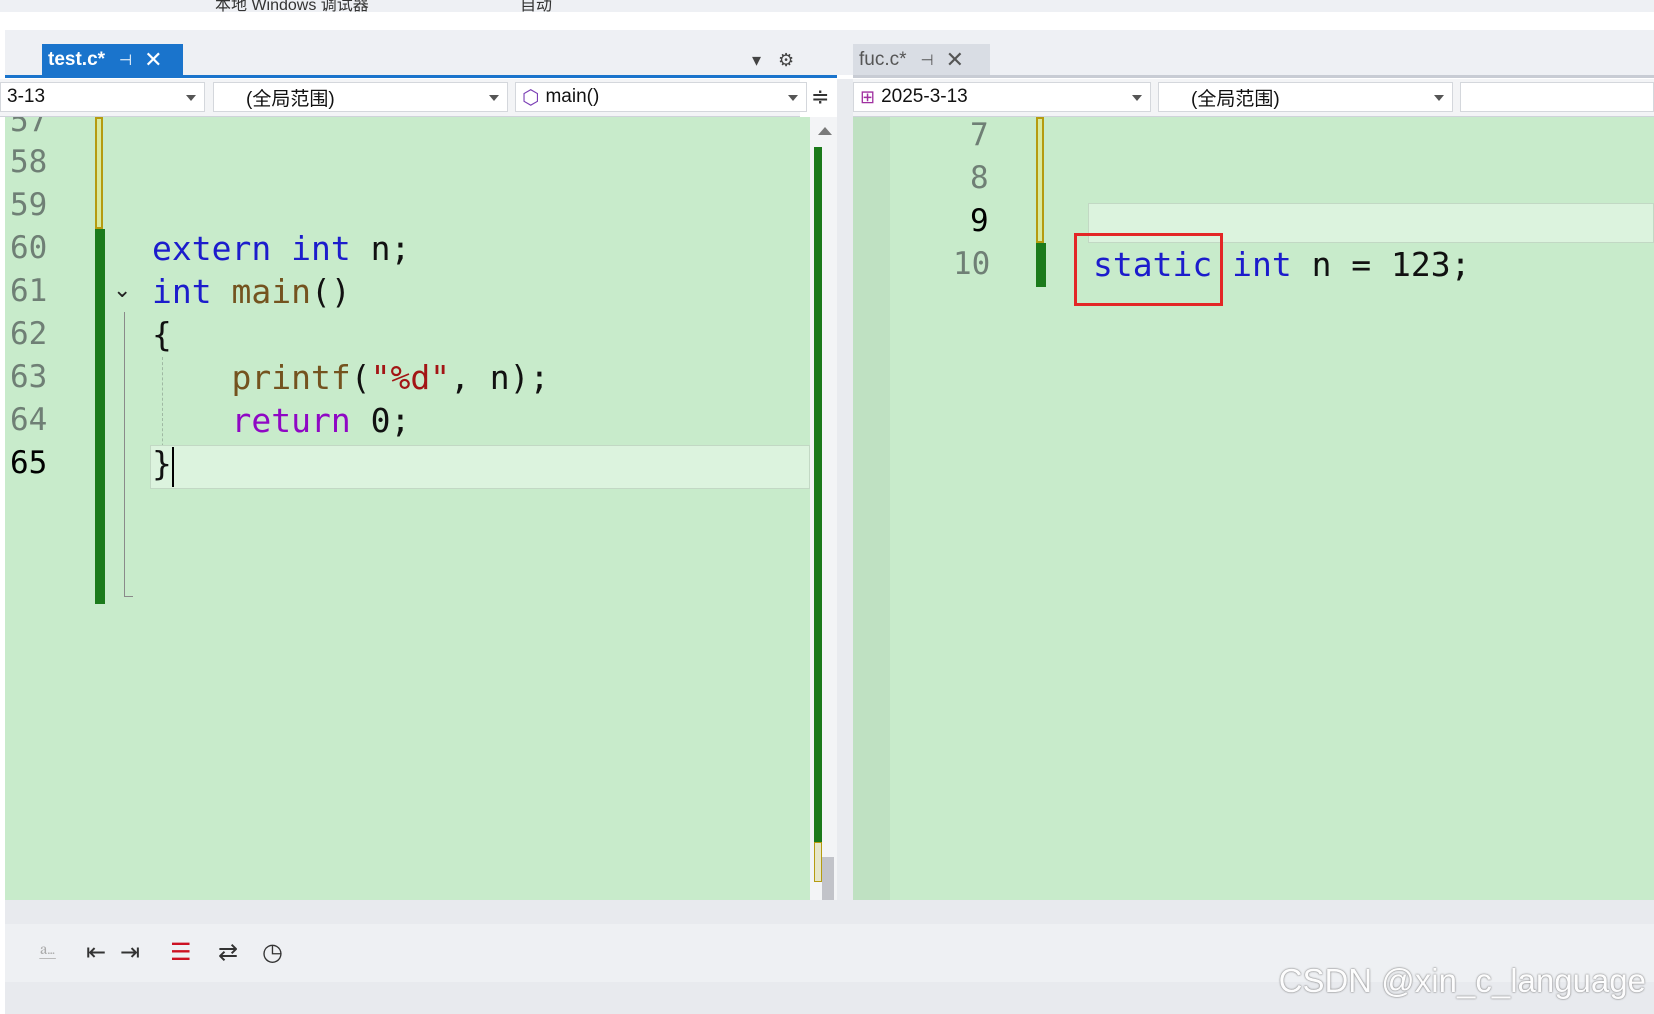 Image resolution: width=1654 pixels, height=1014 pixels. I want to click on line-number: 63, so click(29, 377).